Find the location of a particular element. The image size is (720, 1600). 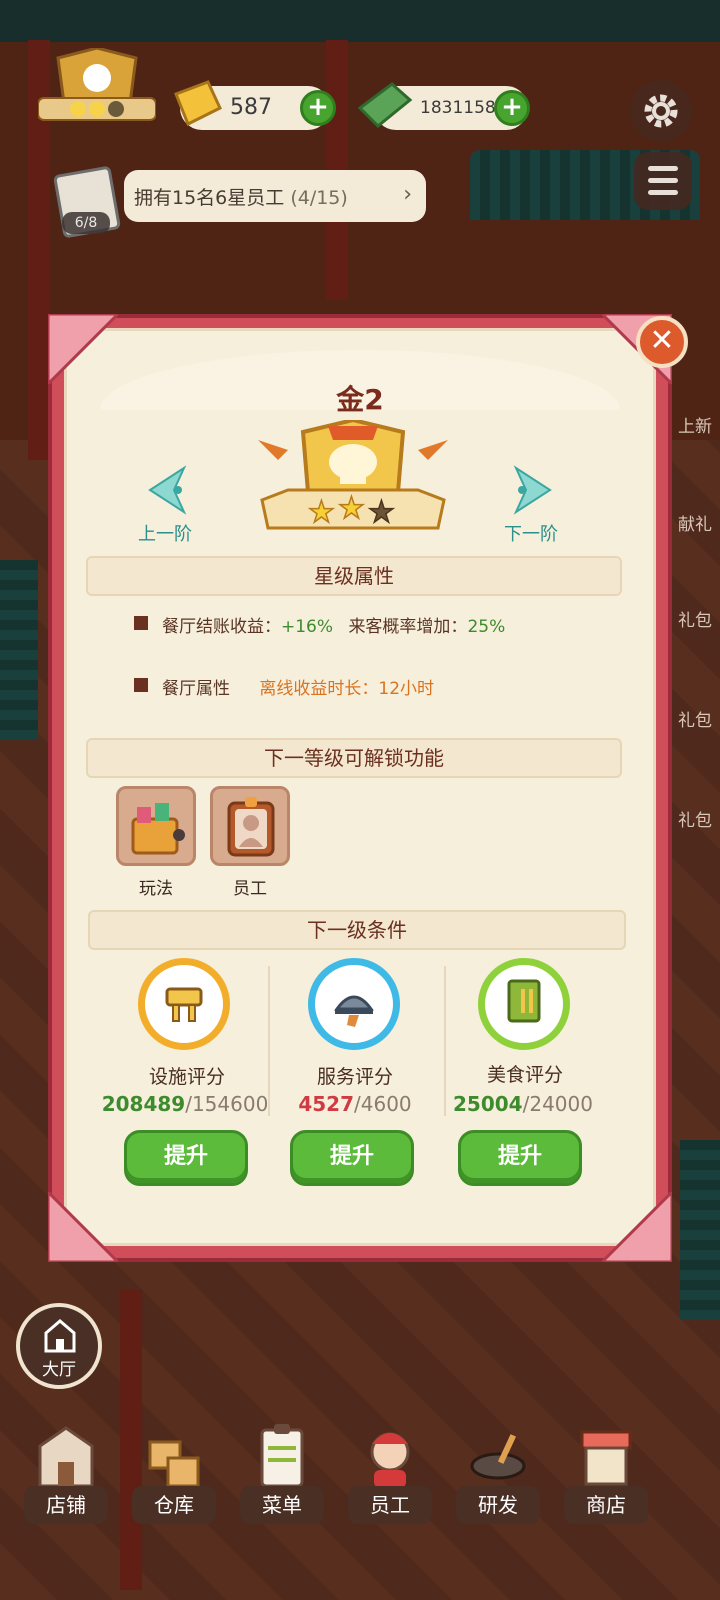

service-upgrade-button: 提升 is located at coordinates (352, 1158).